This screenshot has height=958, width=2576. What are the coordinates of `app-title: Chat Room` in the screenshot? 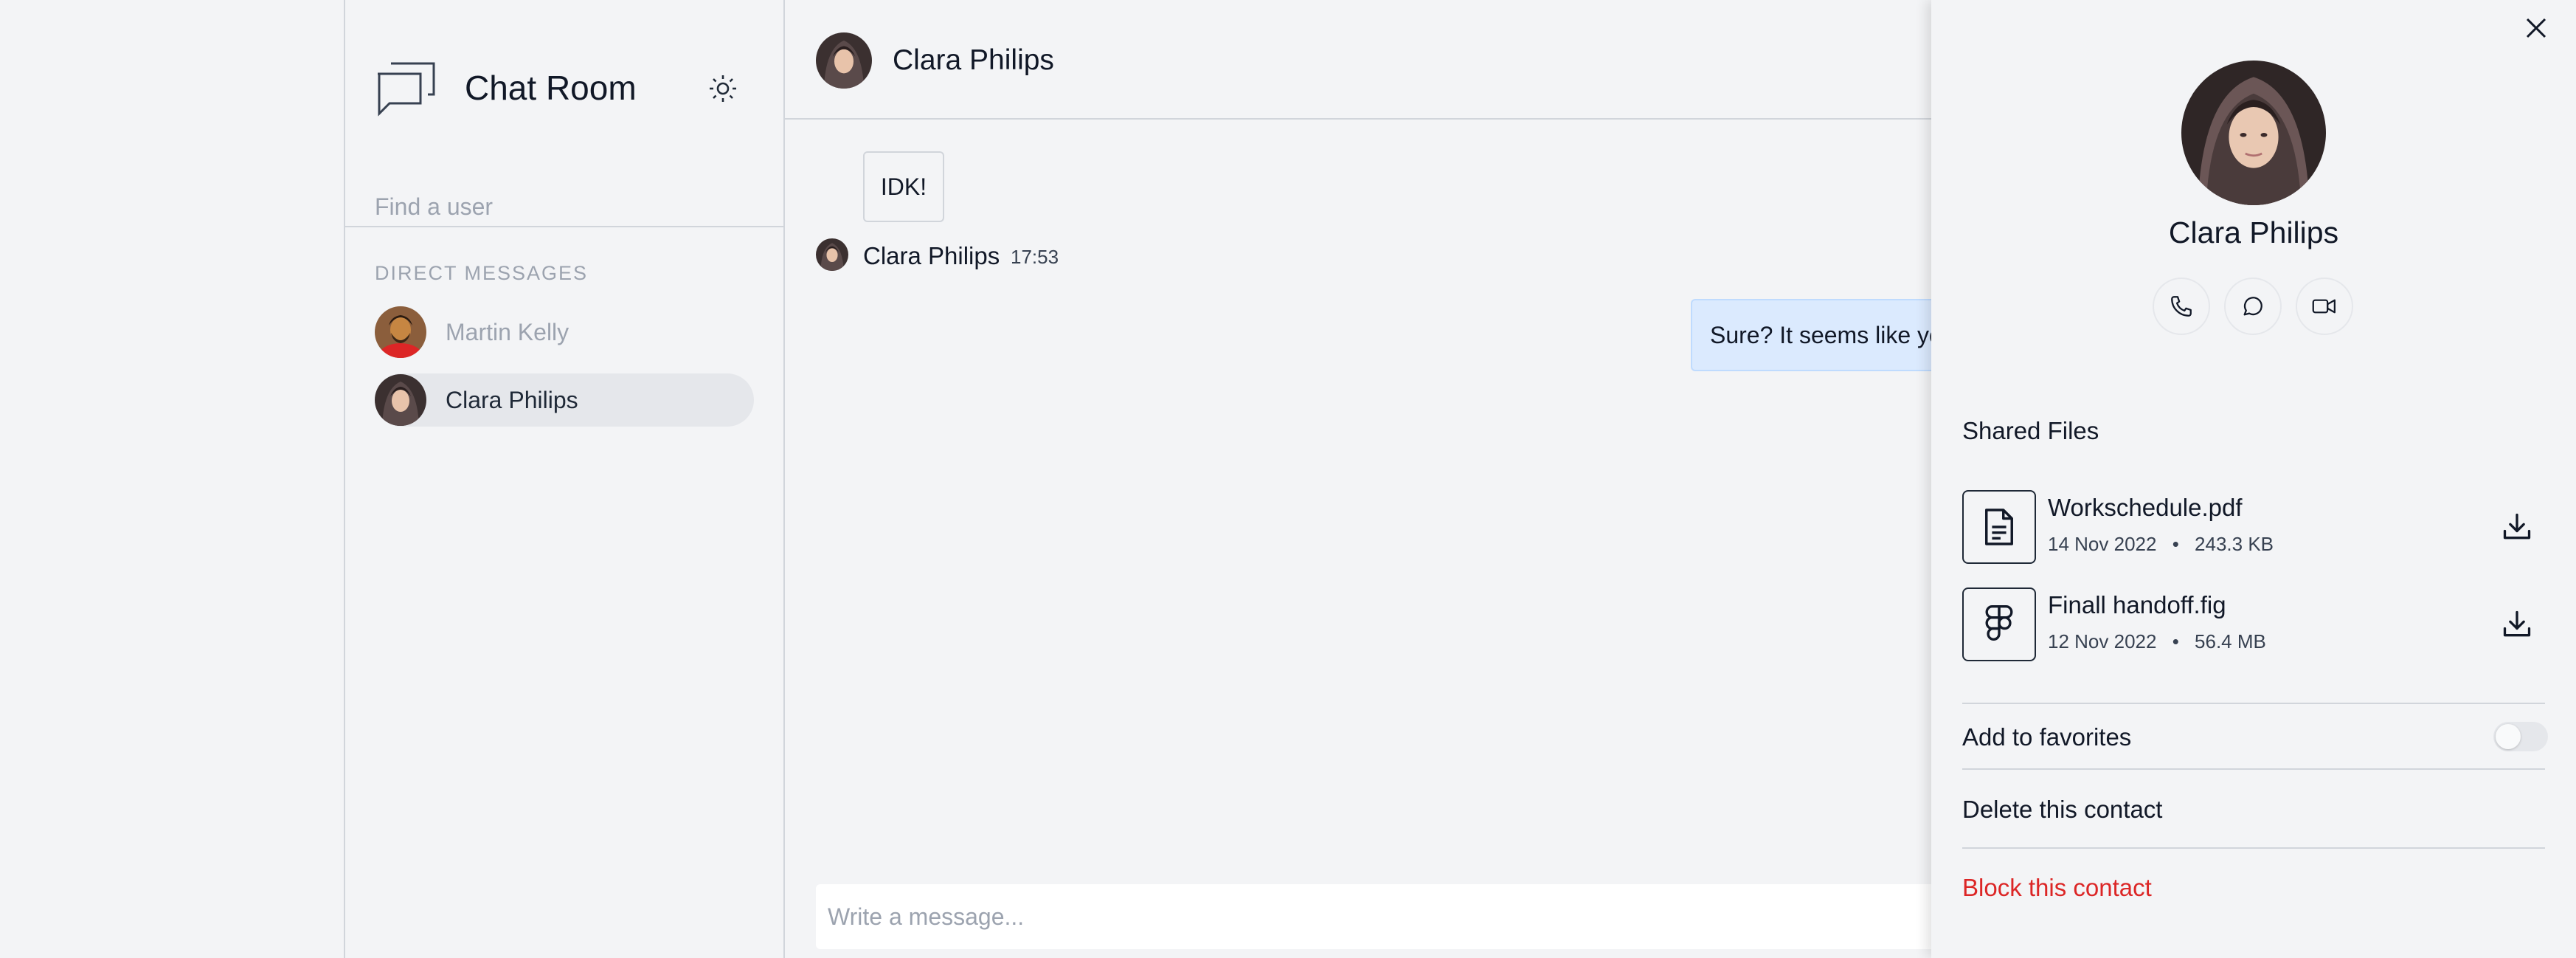 It's located at (551, 88).